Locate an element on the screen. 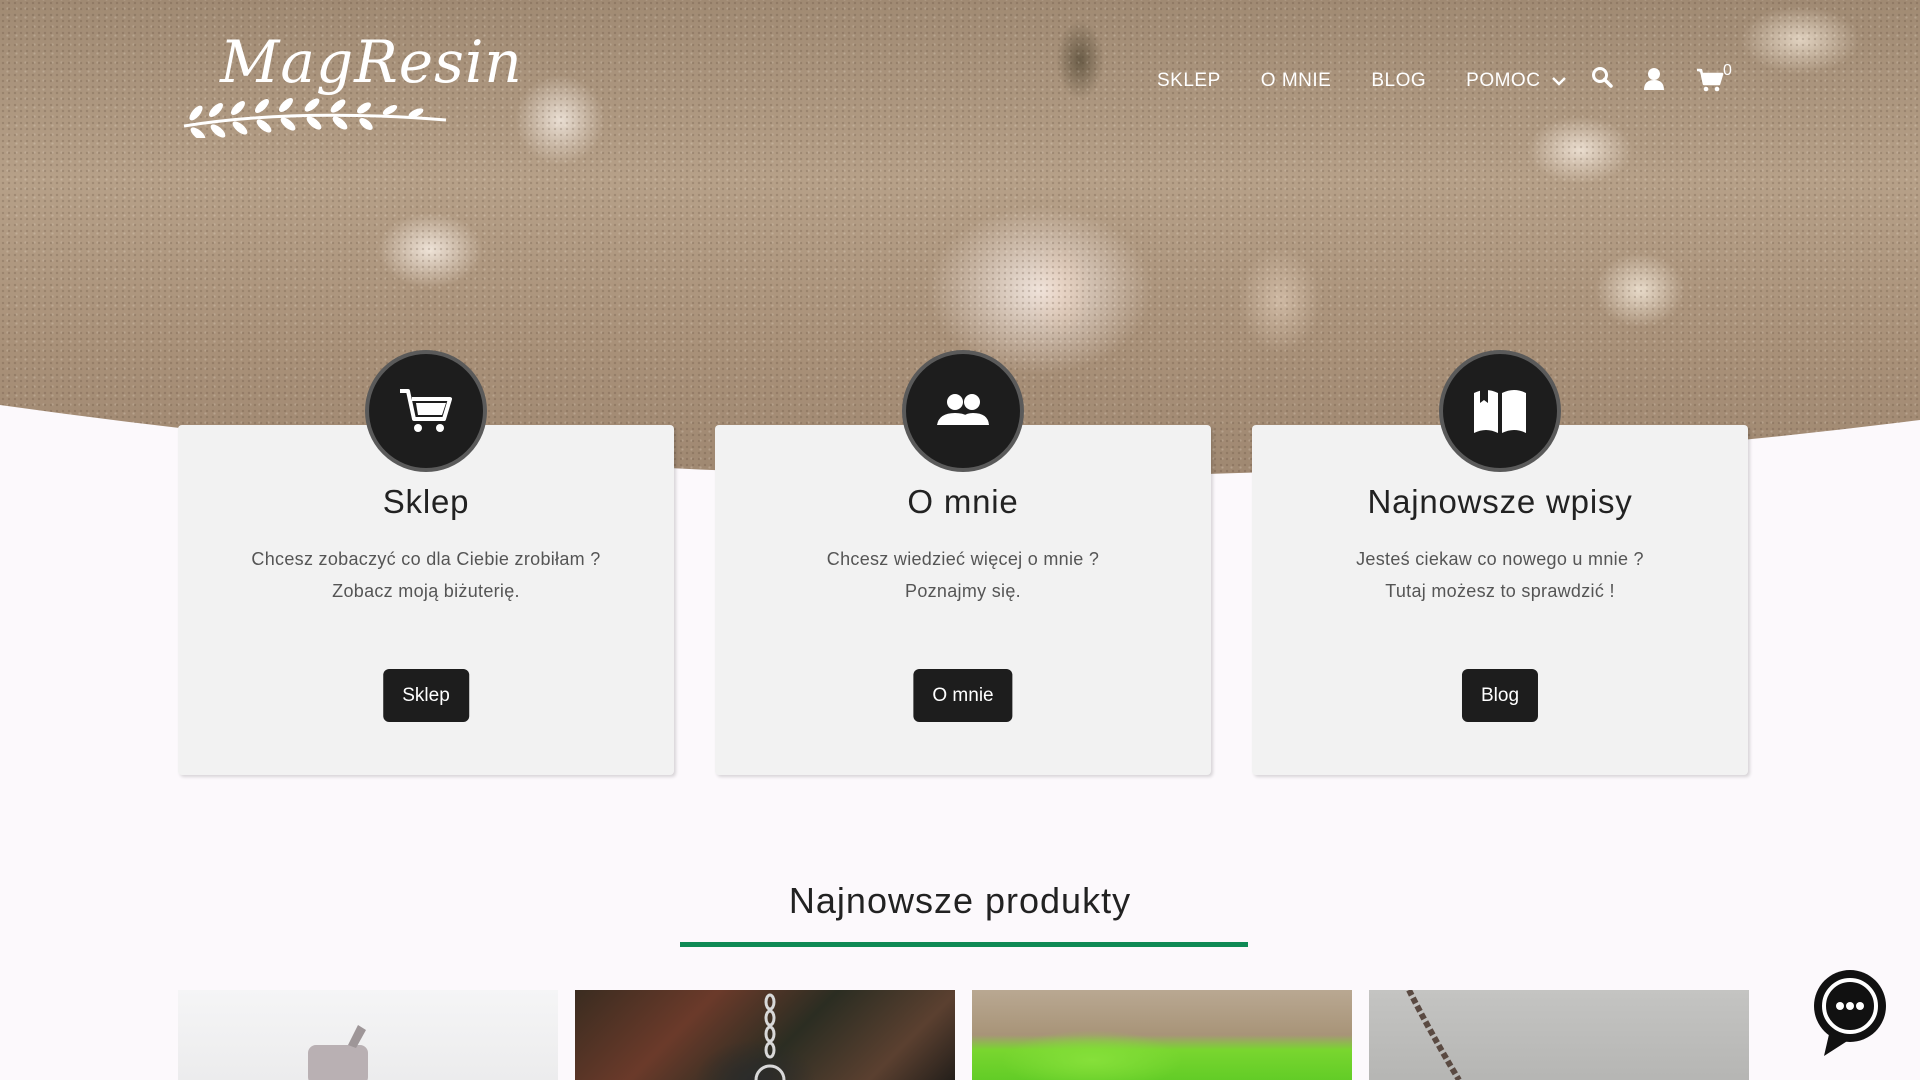 The width and height of the screenshot is (1920, 1080). about-button: O mnie is located at coordinates (963, 695).